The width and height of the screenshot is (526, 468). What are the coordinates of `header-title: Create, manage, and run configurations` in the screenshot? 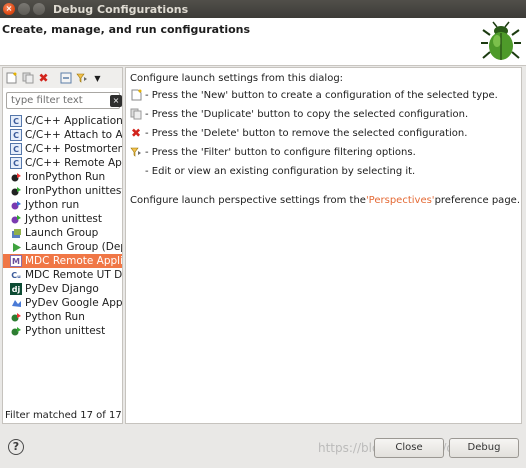 It's located at (126, 29).